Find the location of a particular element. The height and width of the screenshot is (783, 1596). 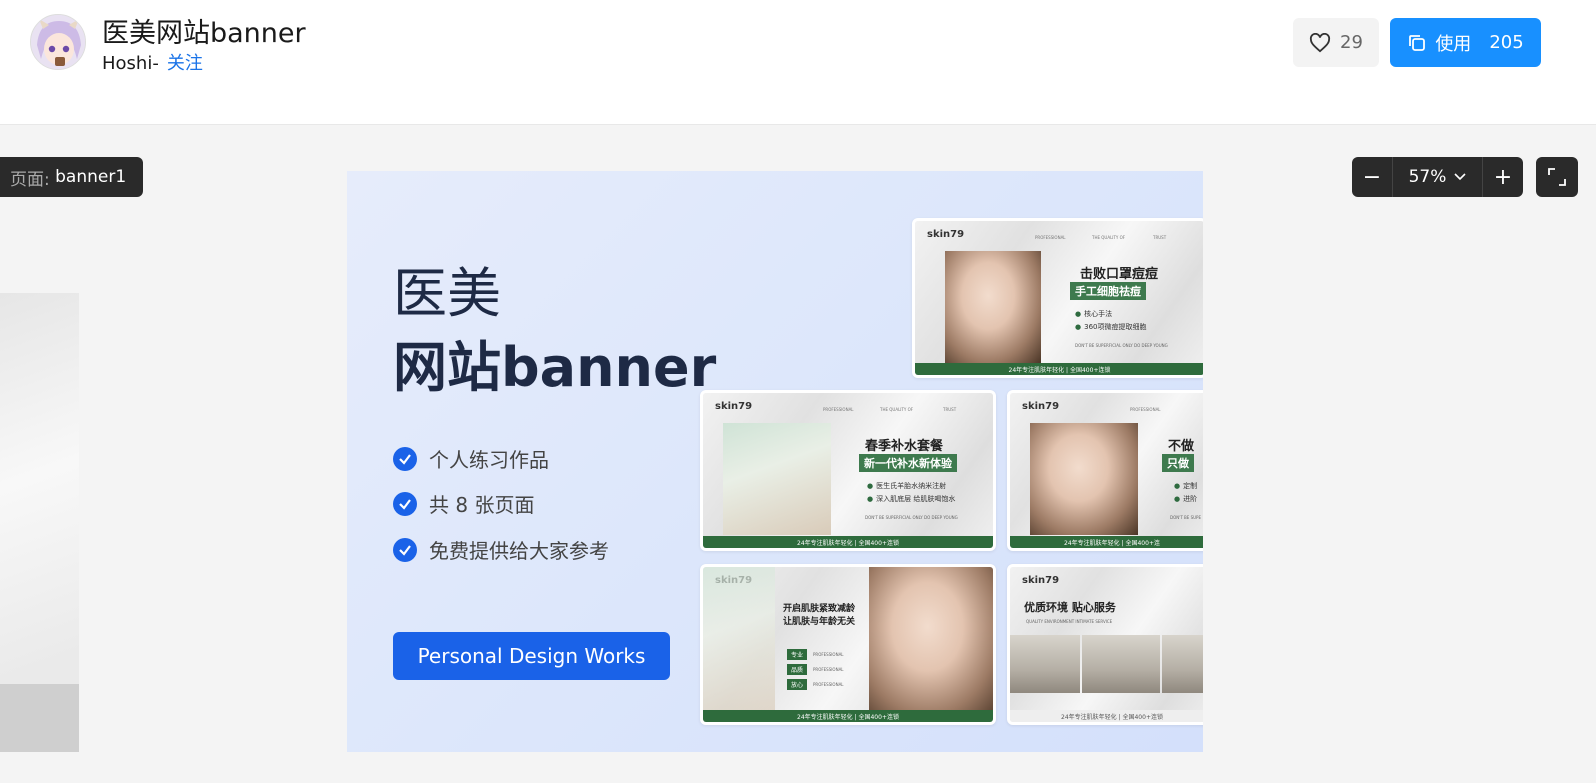

zoom-out-button: − is located at coordinates (1372, 177).